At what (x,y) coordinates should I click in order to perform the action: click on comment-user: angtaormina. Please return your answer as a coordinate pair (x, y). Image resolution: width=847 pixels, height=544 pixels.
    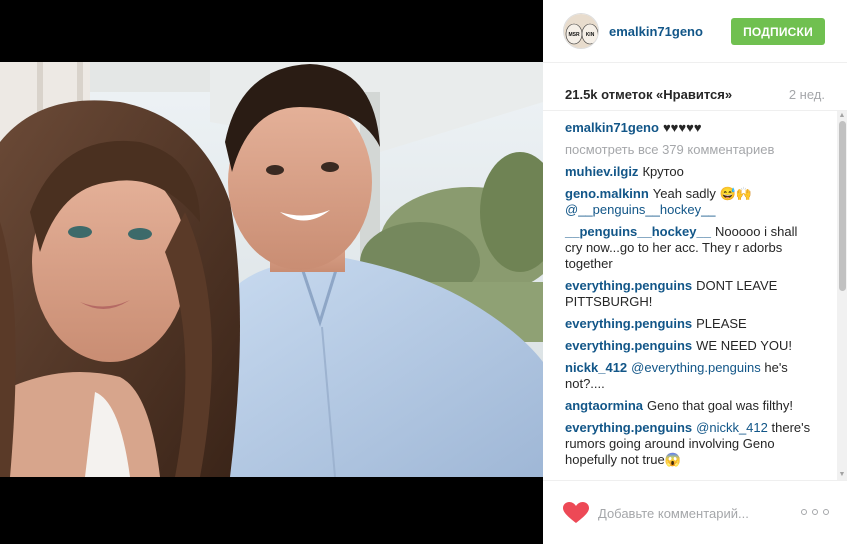
    Looking at the image, I should click on (604, 405).